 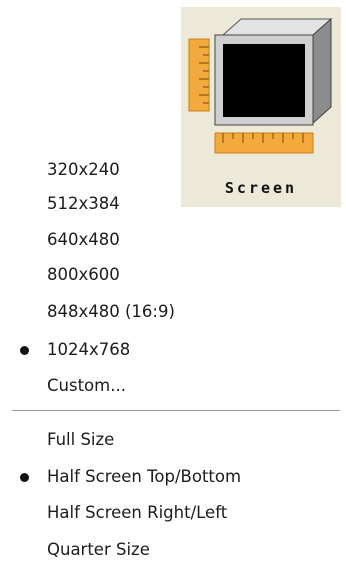 What do you see at coordinates (160, 203) in the screenshot?
I see `menu-item-512x384: 512x384` at bounding box center [160, 203].